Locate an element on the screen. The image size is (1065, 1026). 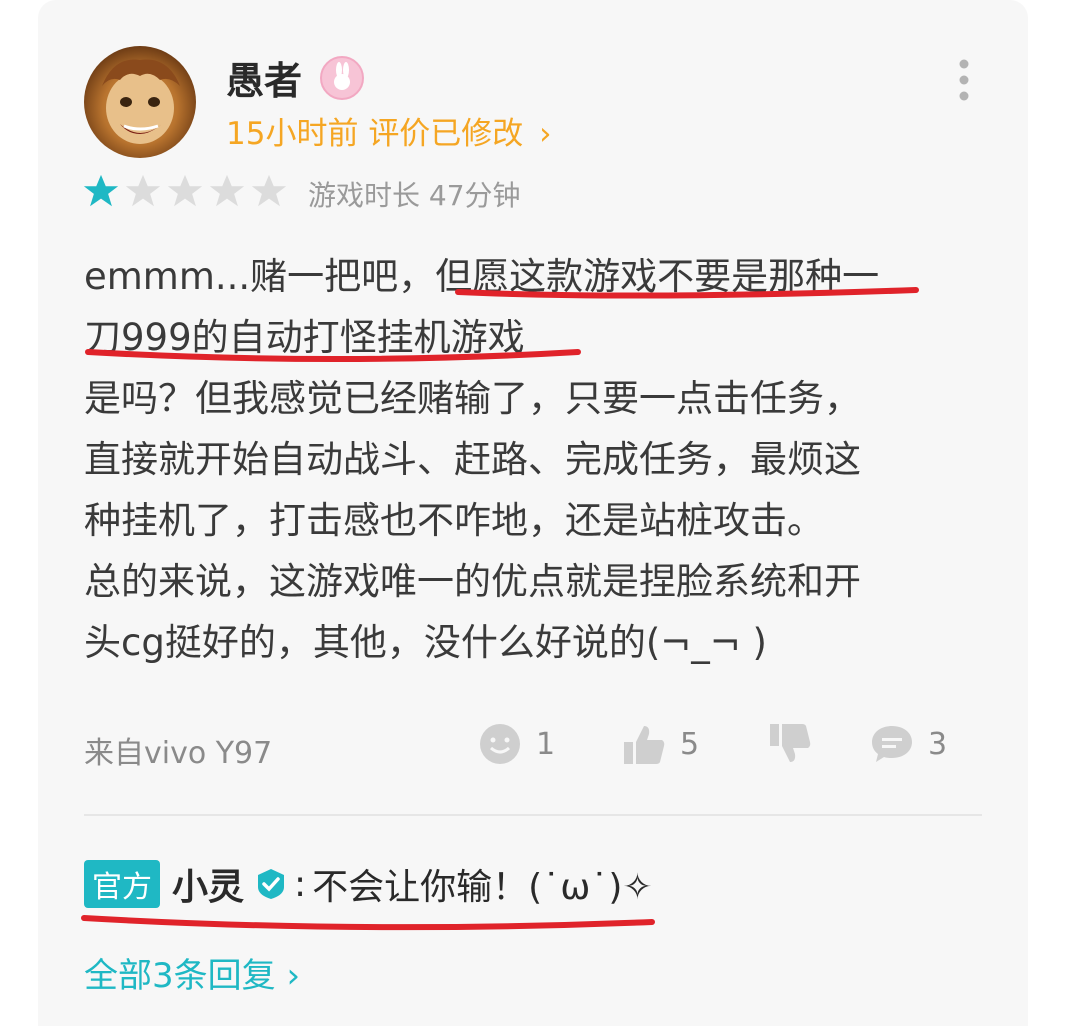
emoji-reaction-button: 1 is located at coordinates (516, 744).